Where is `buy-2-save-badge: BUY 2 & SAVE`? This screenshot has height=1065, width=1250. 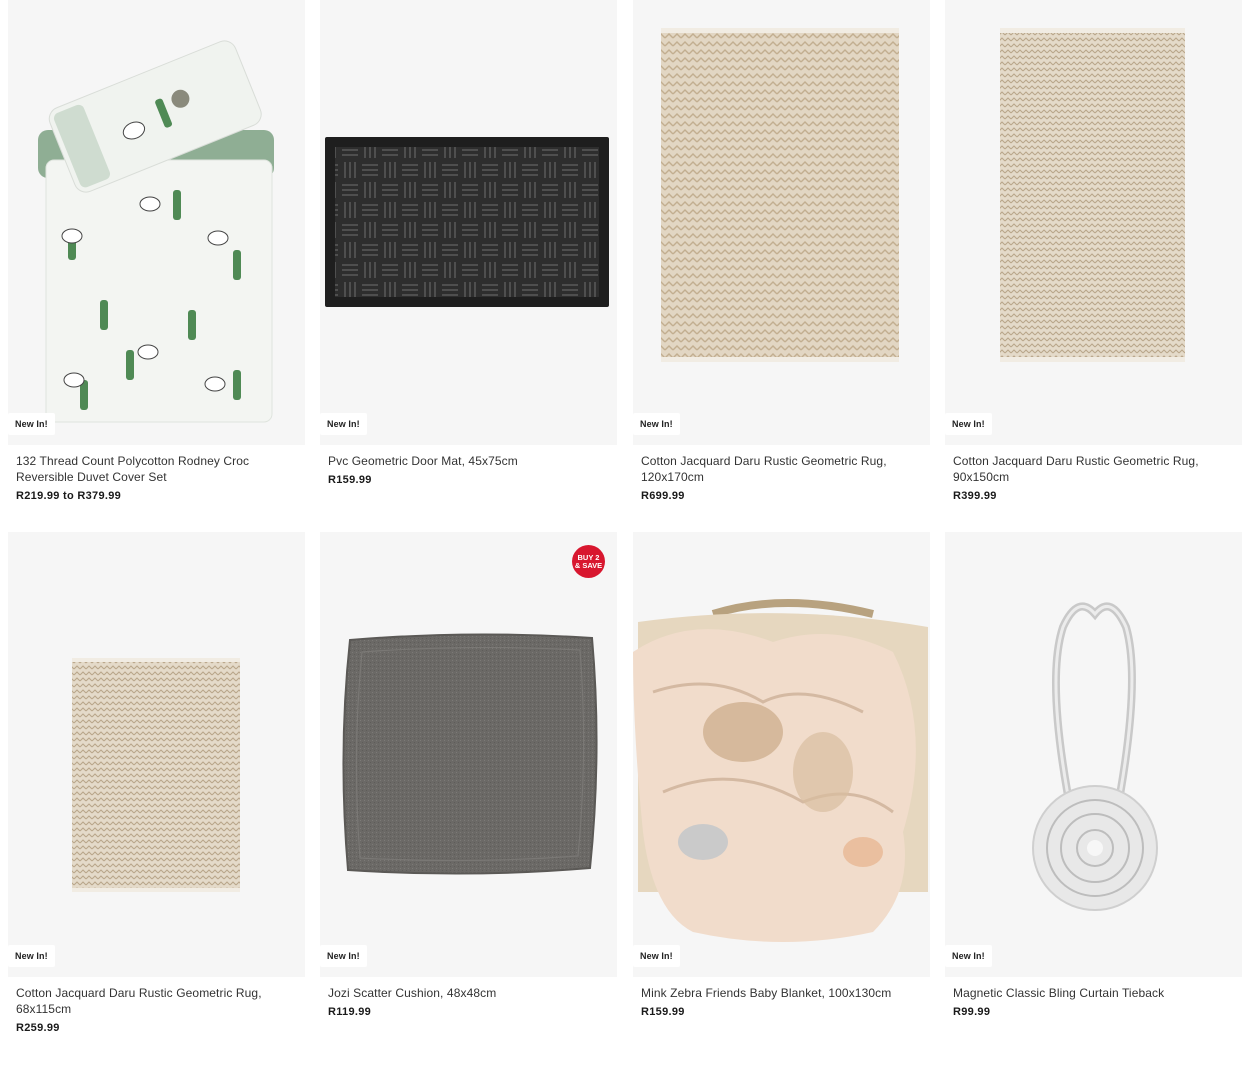
buy-2-save-badge: BUY 2 & SAVE is located at coordinates (588, 561).